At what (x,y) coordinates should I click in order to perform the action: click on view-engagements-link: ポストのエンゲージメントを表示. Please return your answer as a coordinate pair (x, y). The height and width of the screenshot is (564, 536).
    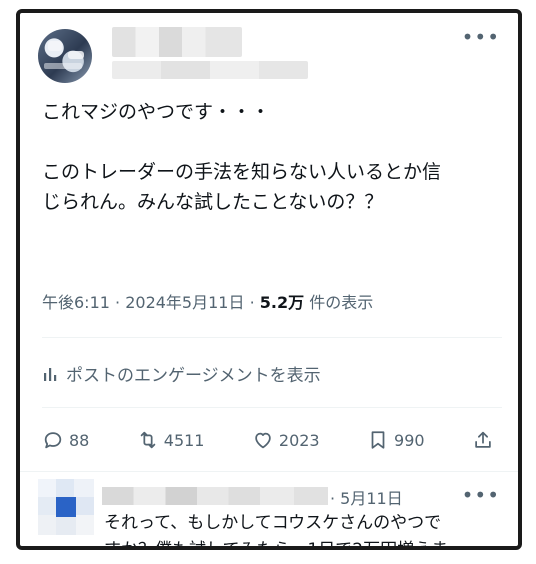
    Looking at the image, I should click on (181, 373).